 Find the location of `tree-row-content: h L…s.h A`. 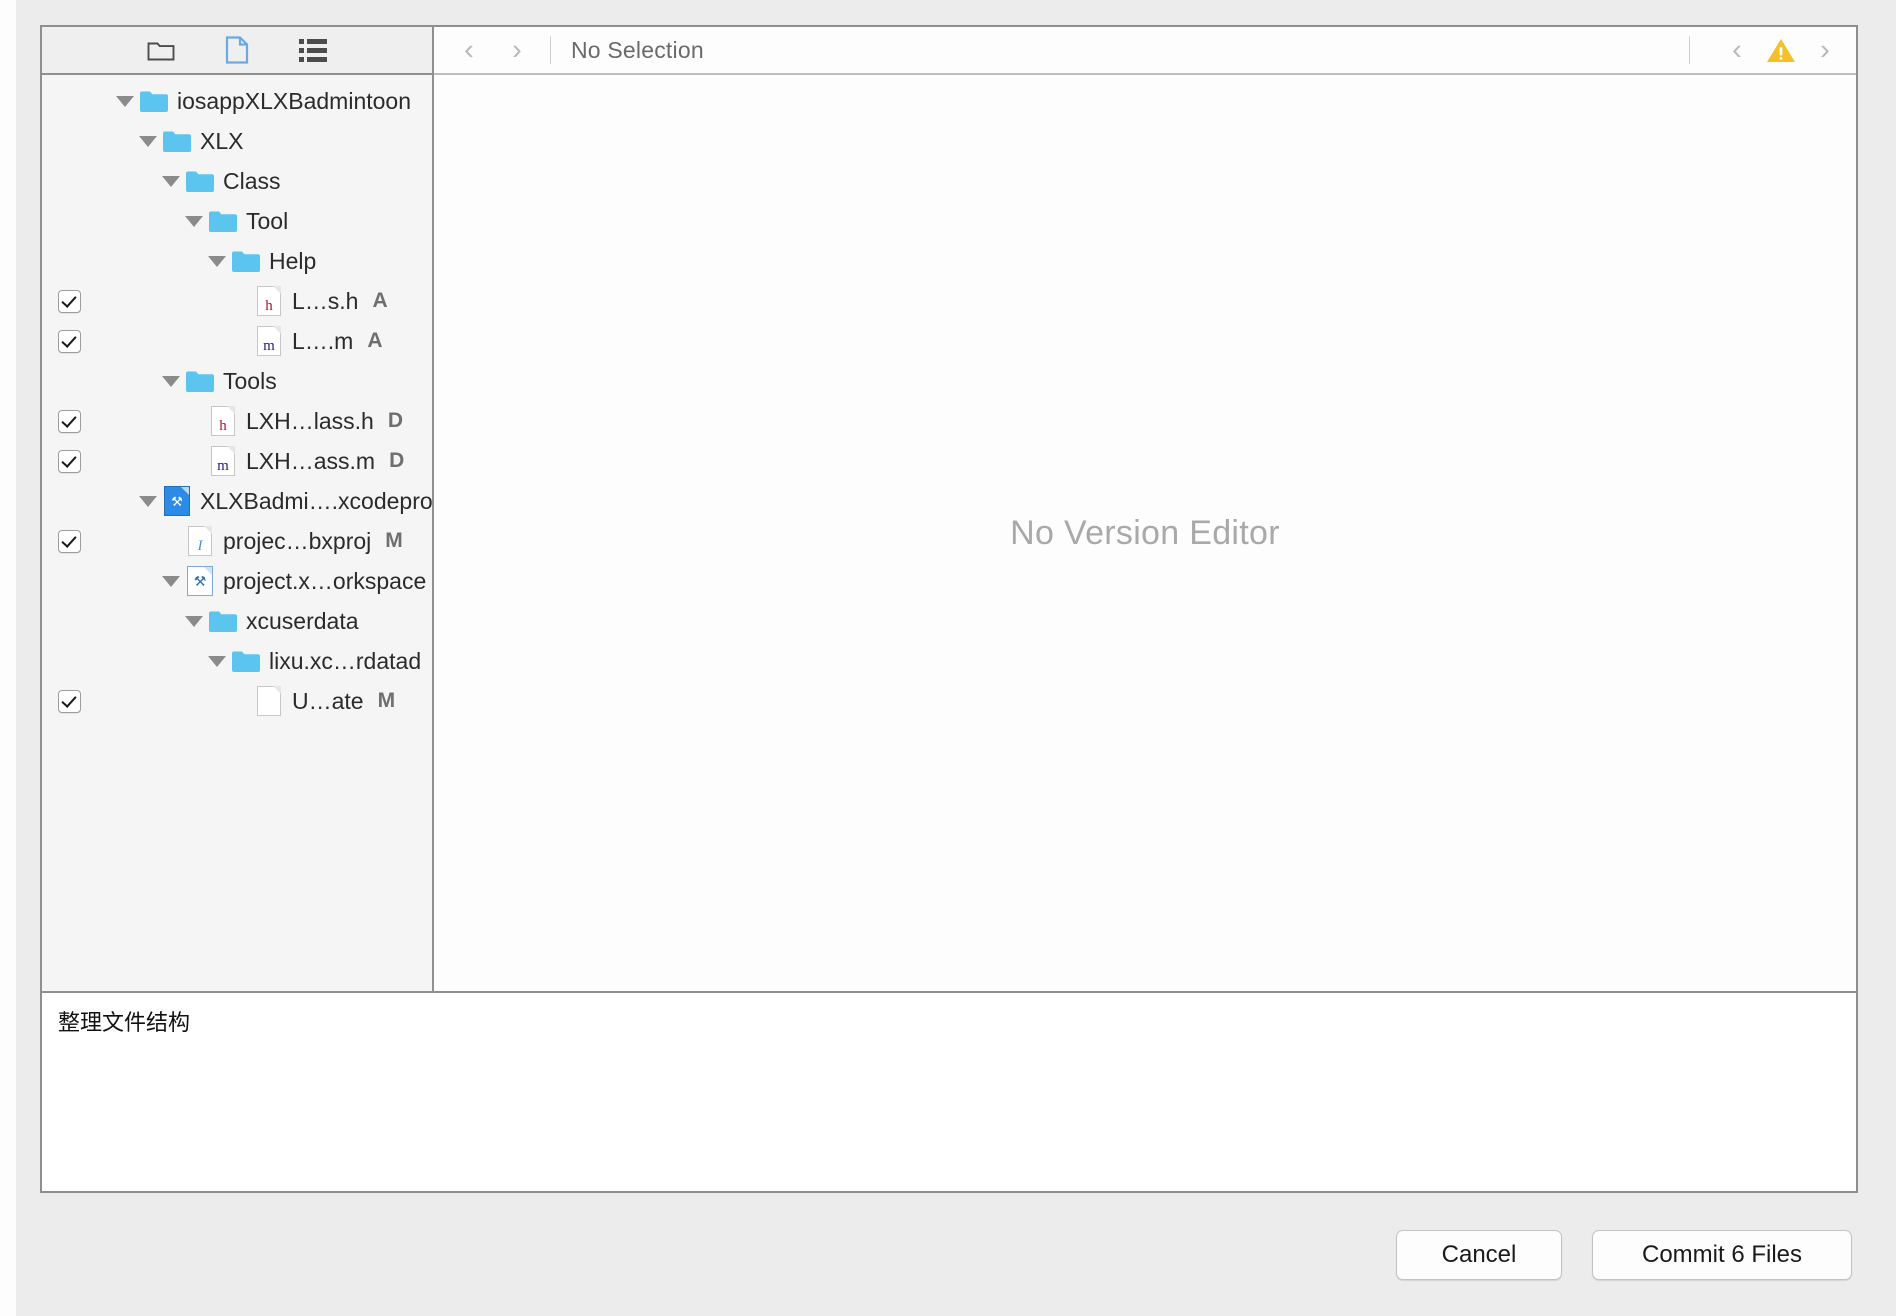

tree-row-content: h L…s.h A is located at coordinates (308, 301).